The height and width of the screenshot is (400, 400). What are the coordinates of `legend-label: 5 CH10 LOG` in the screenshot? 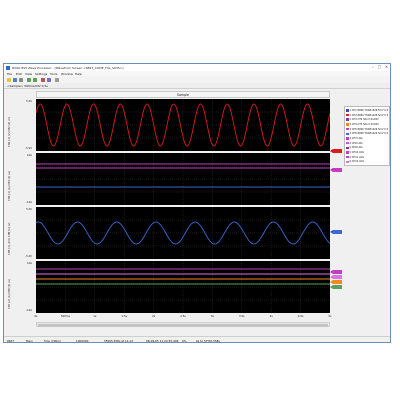 It's located at (357, 153).